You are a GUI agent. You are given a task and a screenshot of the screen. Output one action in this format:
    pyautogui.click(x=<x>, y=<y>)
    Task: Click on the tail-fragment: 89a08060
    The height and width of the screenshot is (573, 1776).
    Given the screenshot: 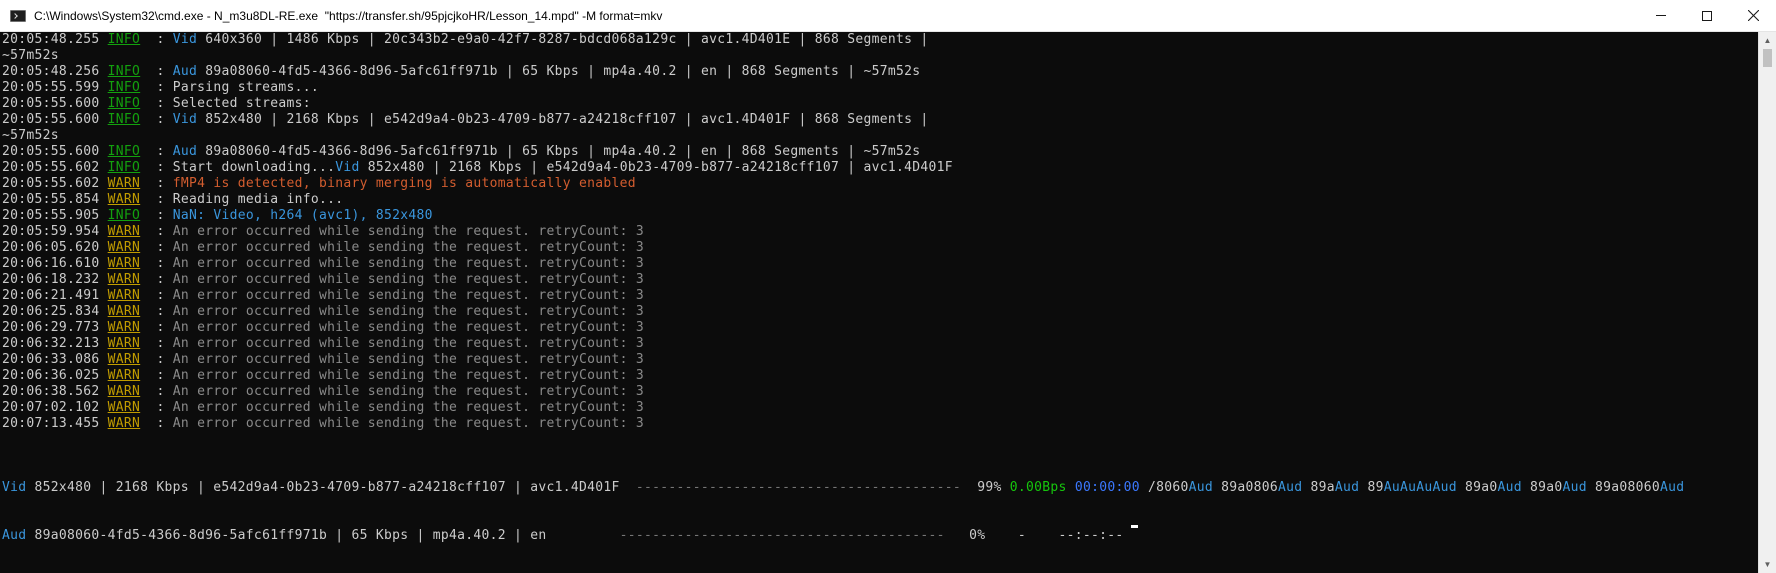 What is the action you would take?
    pyautogui.click(x=1623, y=487)
    